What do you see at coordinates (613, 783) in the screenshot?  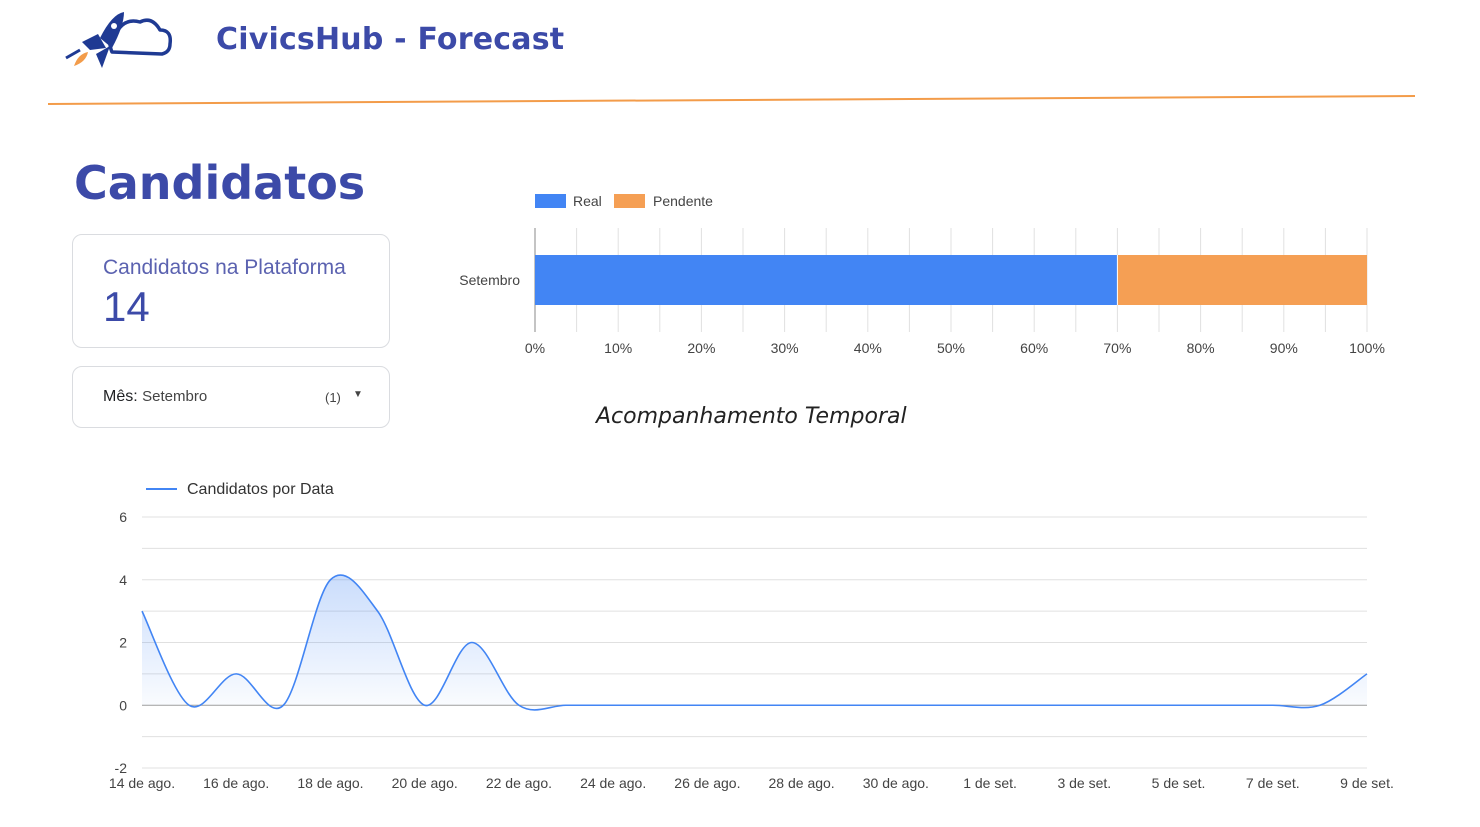 I see `line-x-tick: 24 de ago.` at bounding box center [613, 783].